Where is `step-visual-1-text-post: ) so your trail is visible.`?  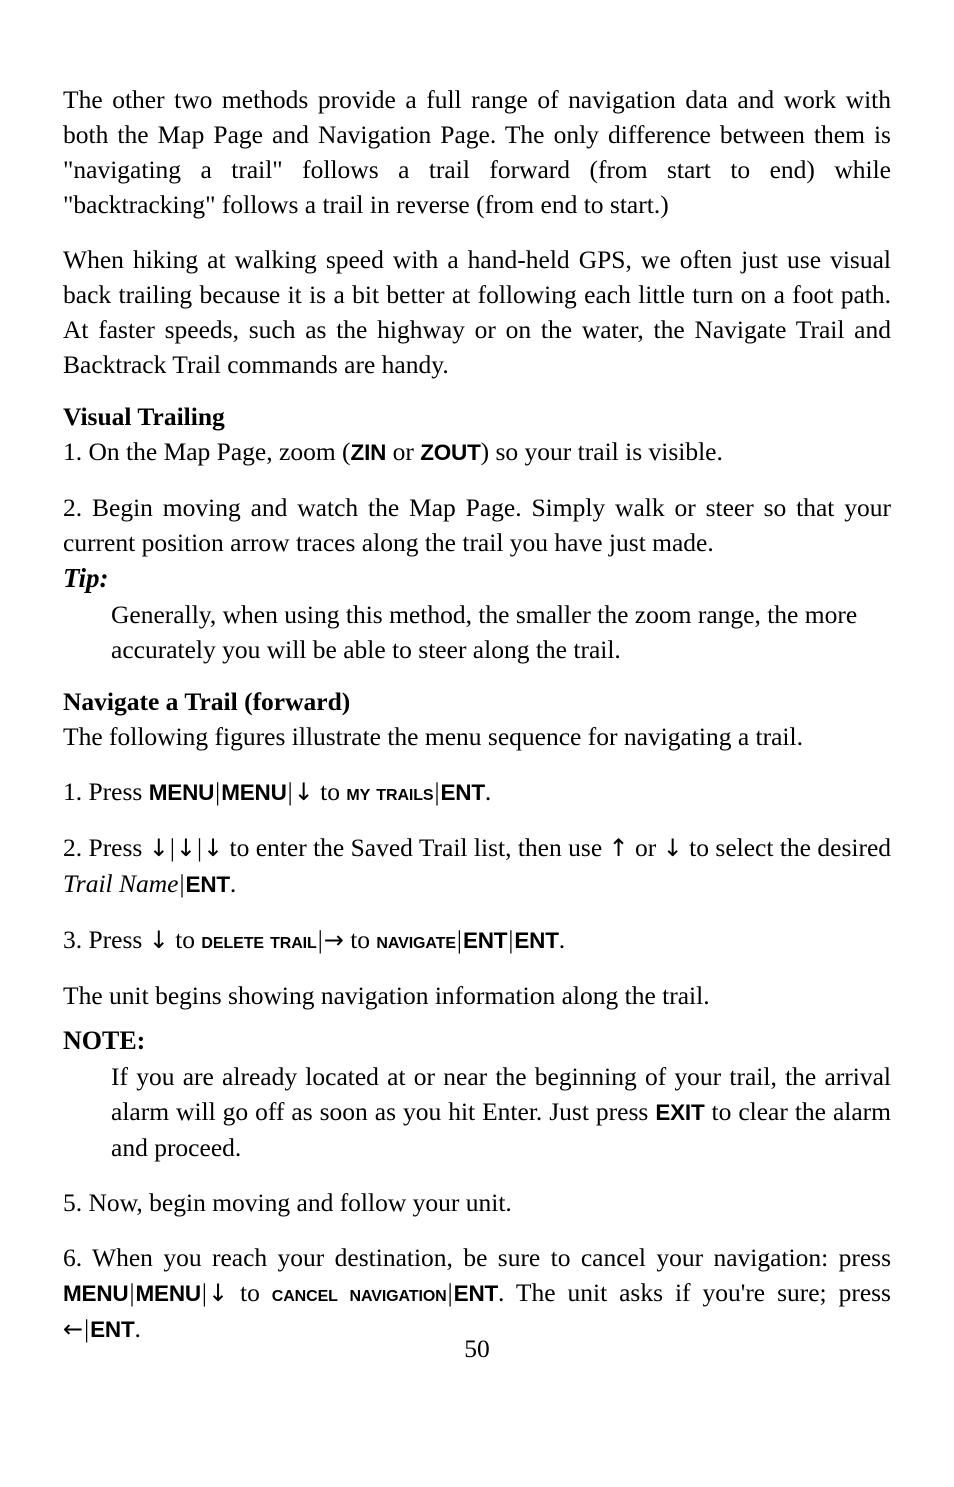
step-visual-1-text-post: ) so your trail is visible. is located at coordinates (601, 451).